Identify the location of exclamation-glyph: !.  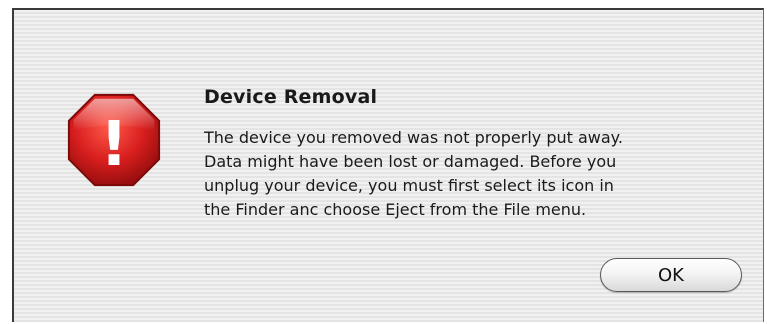
(114, 144).